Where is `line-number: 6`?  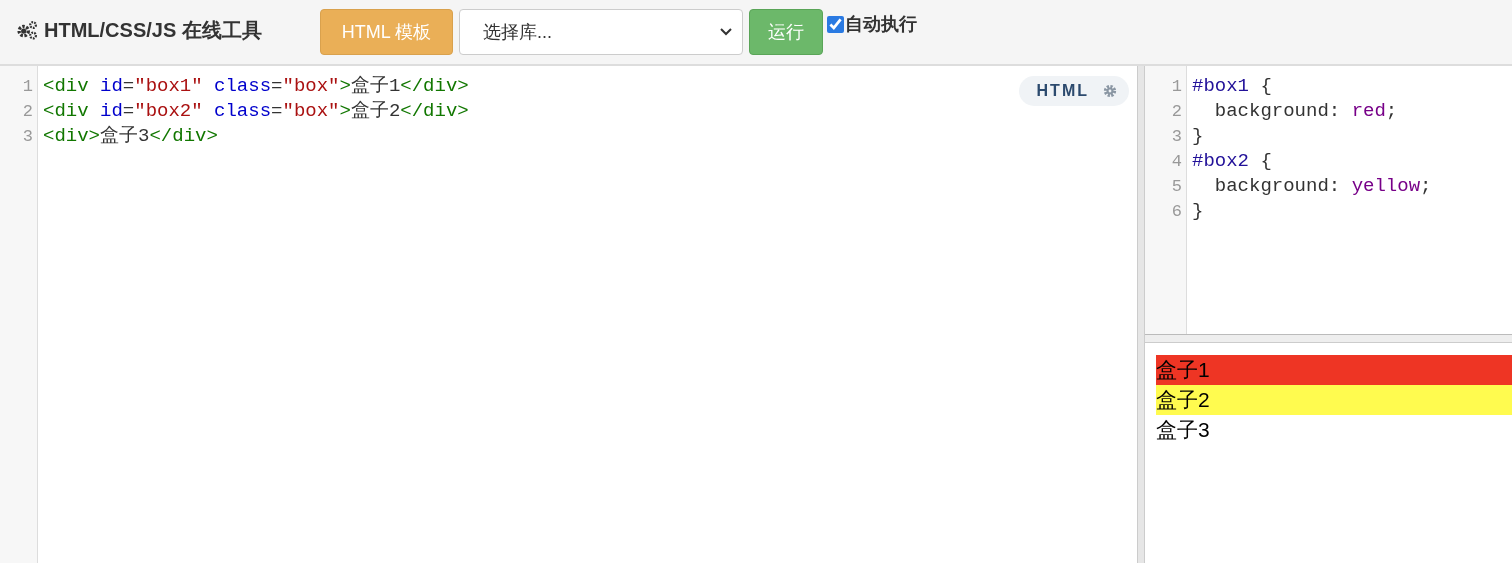 line-number: 6 is located at coordinates (1176, 212).